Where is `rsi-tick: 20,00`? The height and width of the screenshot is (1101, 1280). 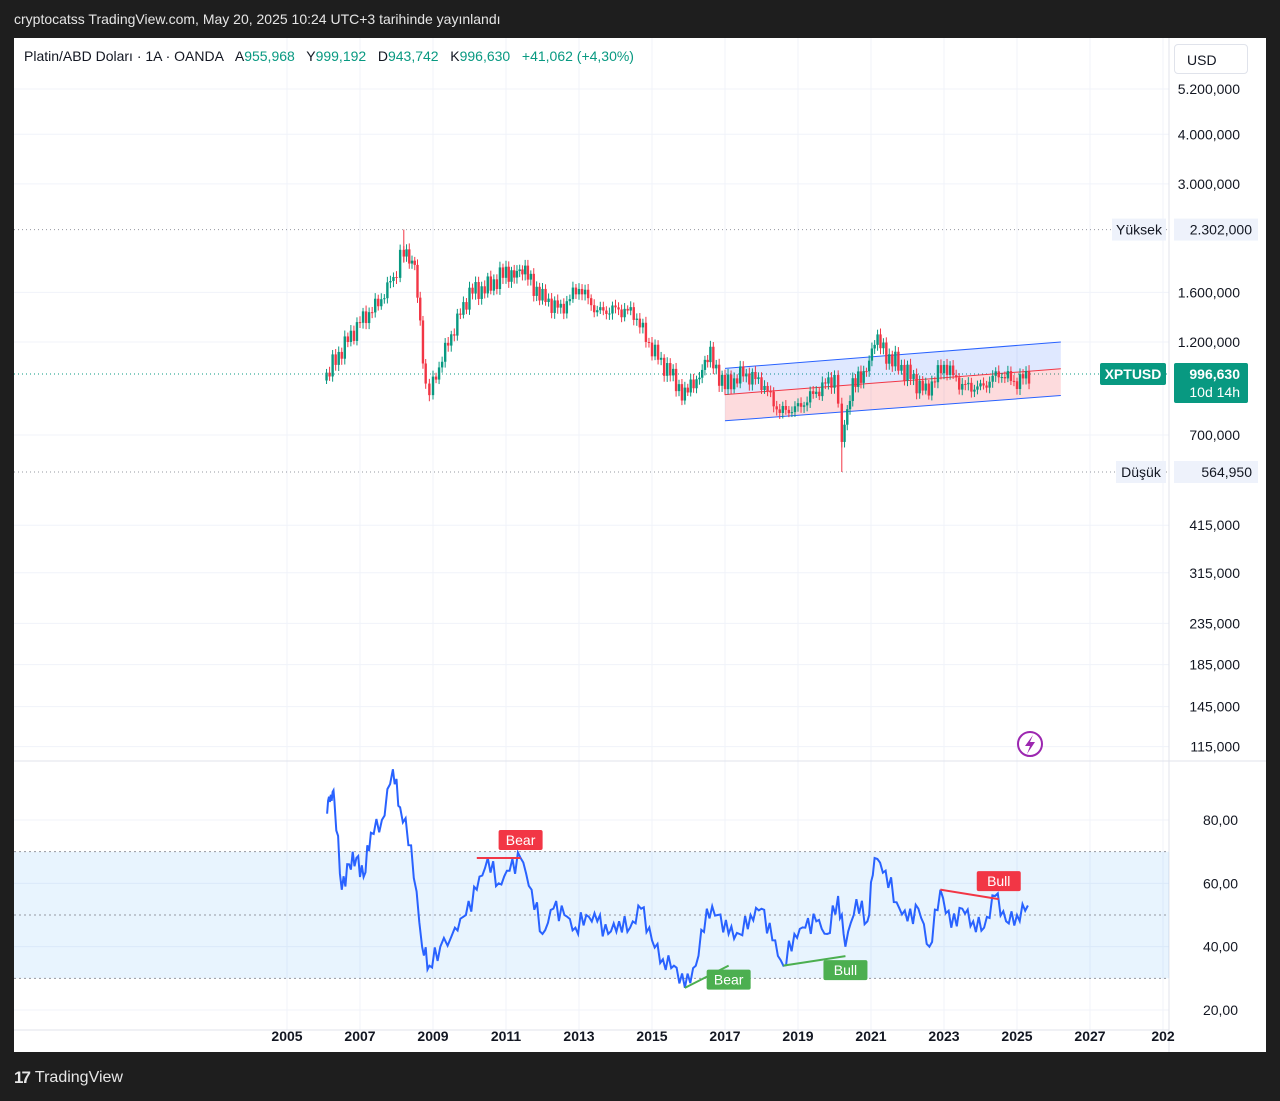
rsi-tick: 20,00 is located at coordinates (1220, 1010).